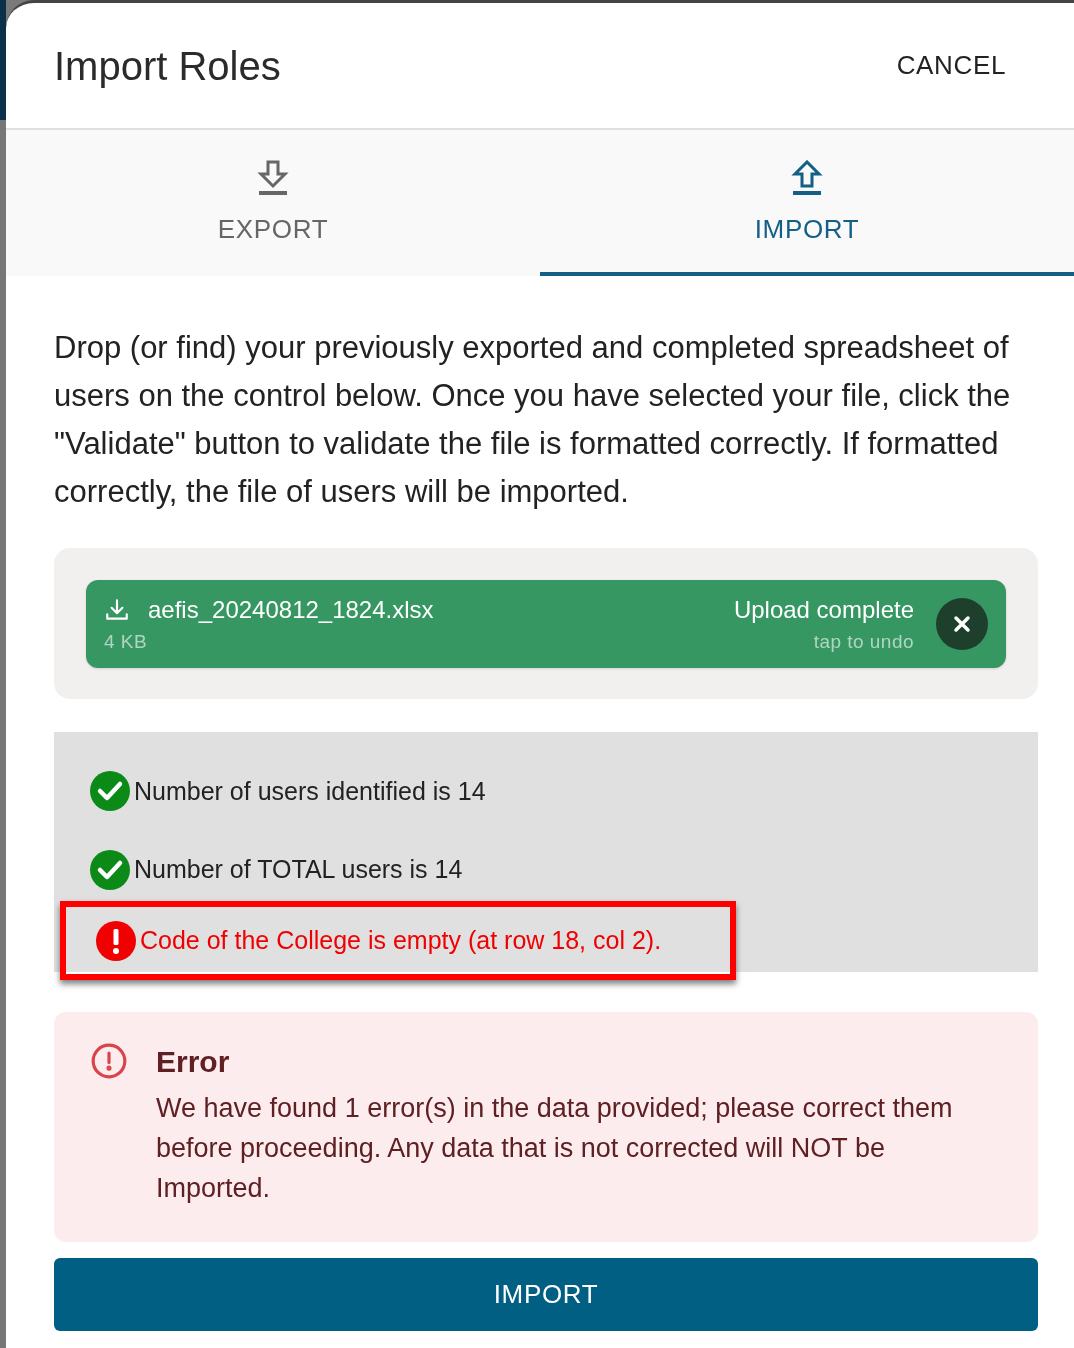 The image size is (1074, 1348). Describe the element at coordinates (310, 791) in the screenshot. I see `validation-message: Number of users identified is 14` at that location.